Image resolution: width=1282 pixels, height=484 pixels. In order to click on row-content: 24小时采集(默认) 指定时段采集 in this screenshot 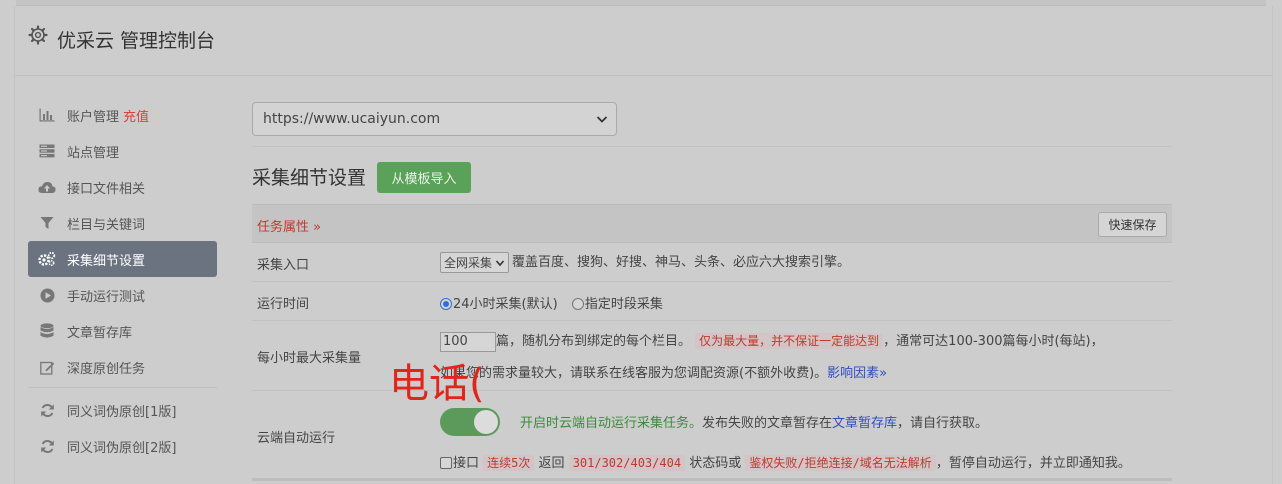, I will do `click(551, 302)`.